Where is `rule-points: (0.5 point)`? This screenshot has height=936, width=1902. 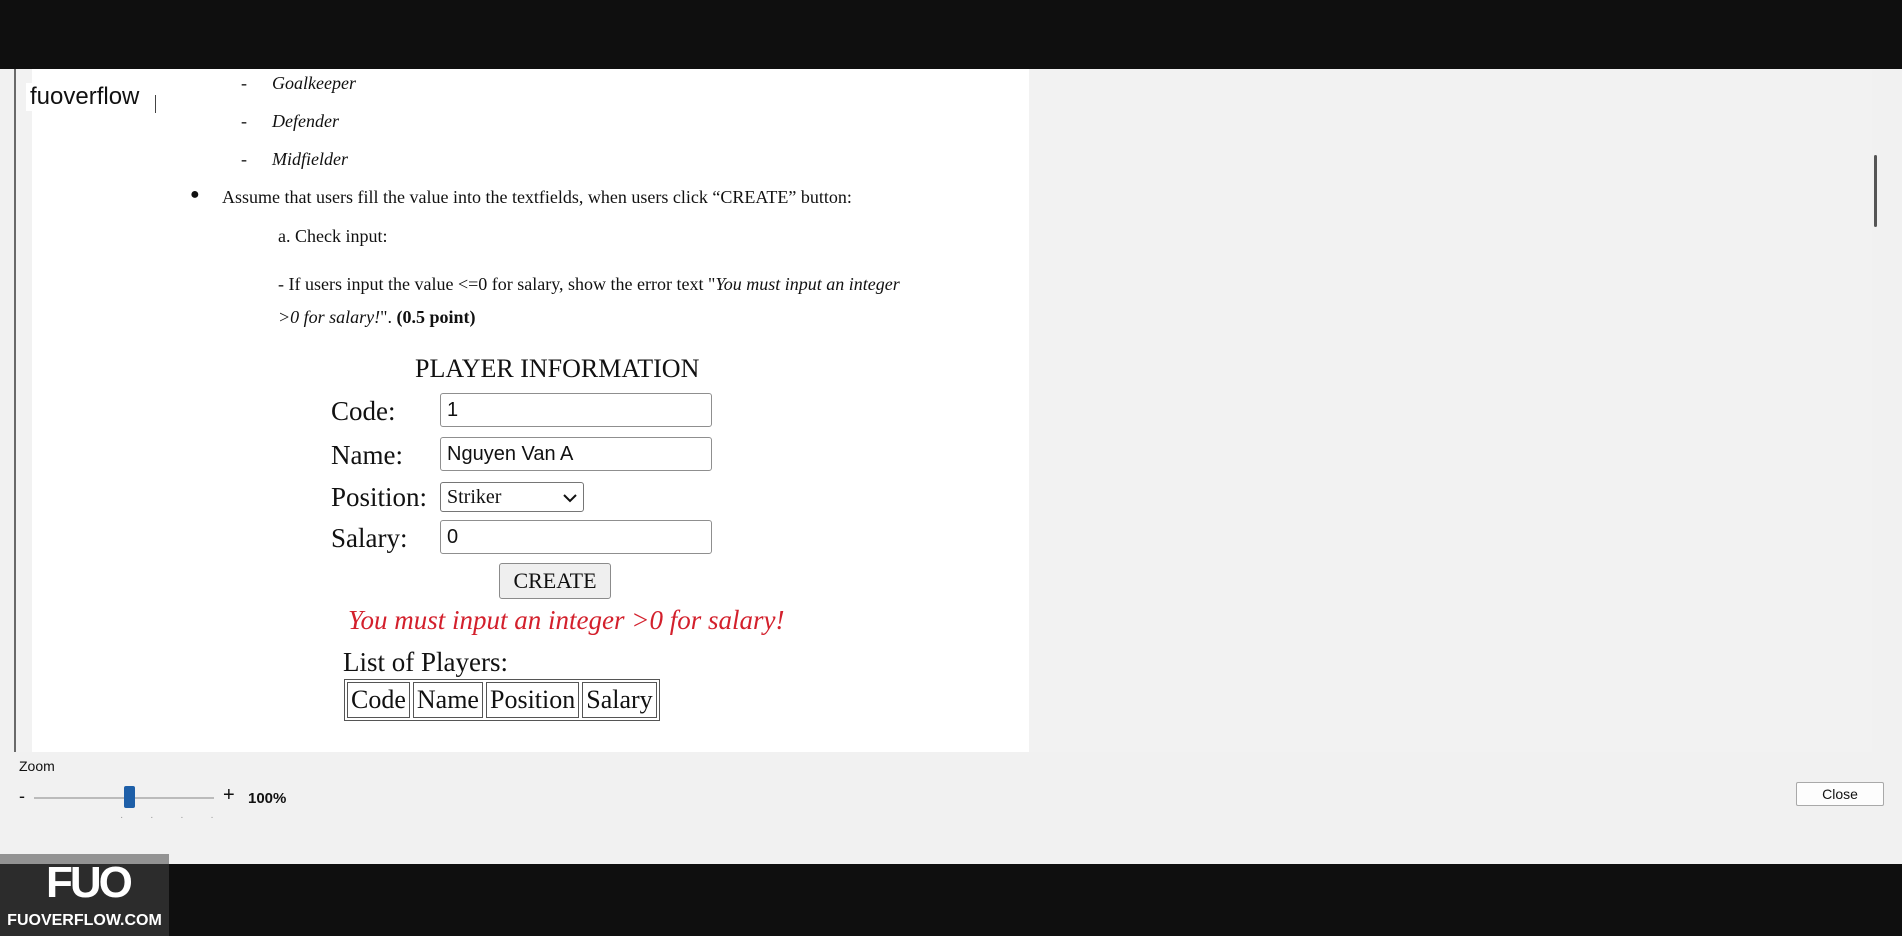
rule-points: (0.5 point) is located at coordinates (436, 317).